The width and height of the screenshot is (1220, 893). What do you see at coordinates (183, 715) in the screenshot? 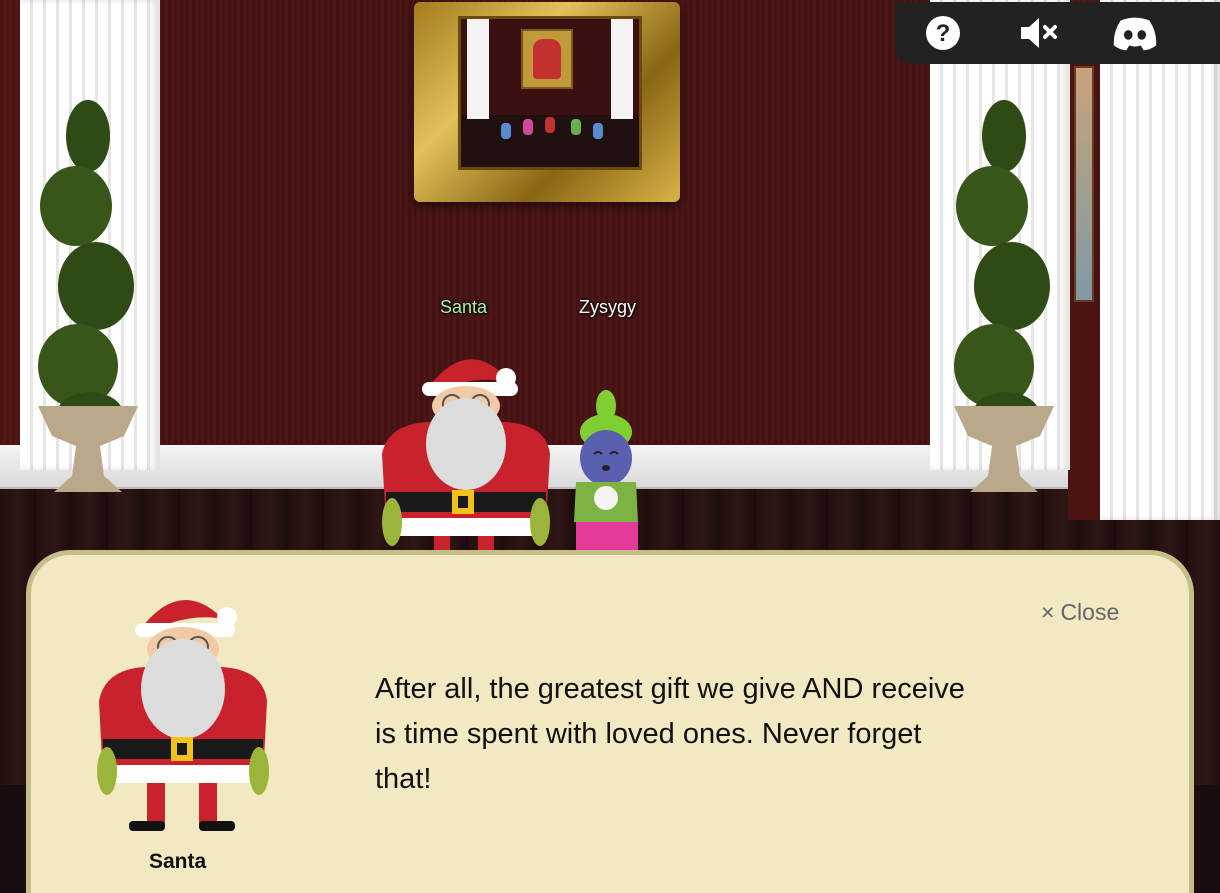
I see `speaker-portrait` at bounding box center [183, 715].